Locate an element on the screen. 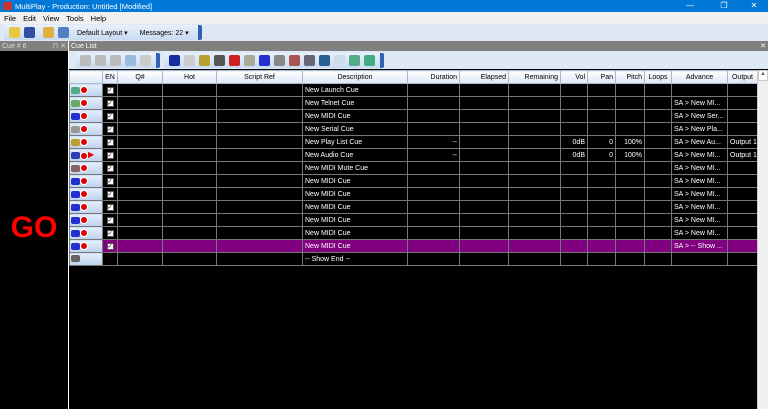 The height and width of the screenshot is (409, 768). column-header: Advance is located at coordinates (699, 77).